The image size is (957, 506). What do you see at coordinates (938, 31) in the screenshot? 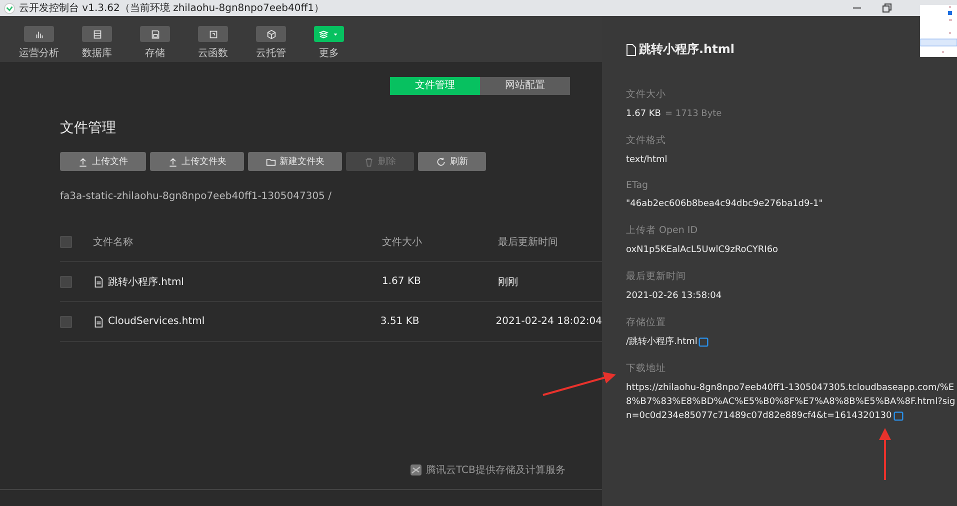
I see `code-snippet-drawing` at bounding box center [938, 31].